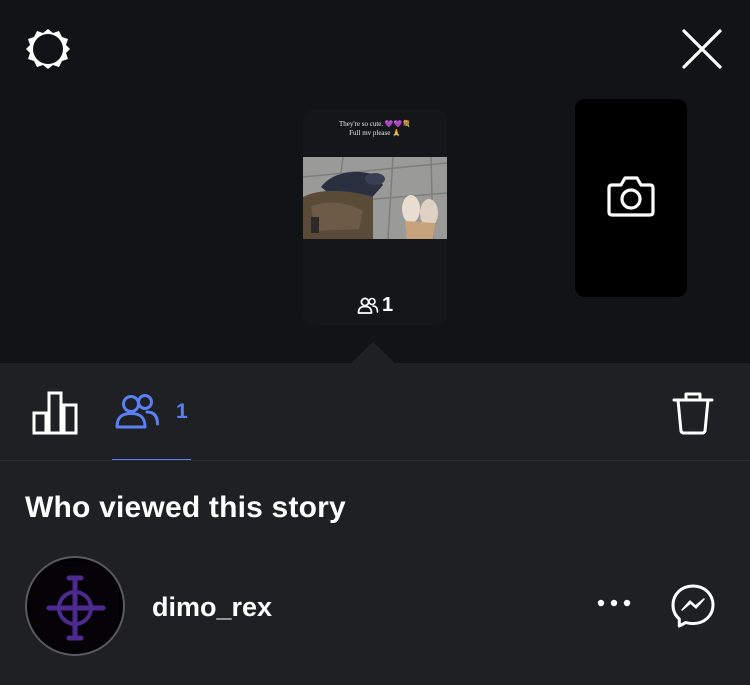 This screenshot has width=750, height=685. Describe the element at coordinates (375, 198) in the screenshot. I see `story-photo` at that location.